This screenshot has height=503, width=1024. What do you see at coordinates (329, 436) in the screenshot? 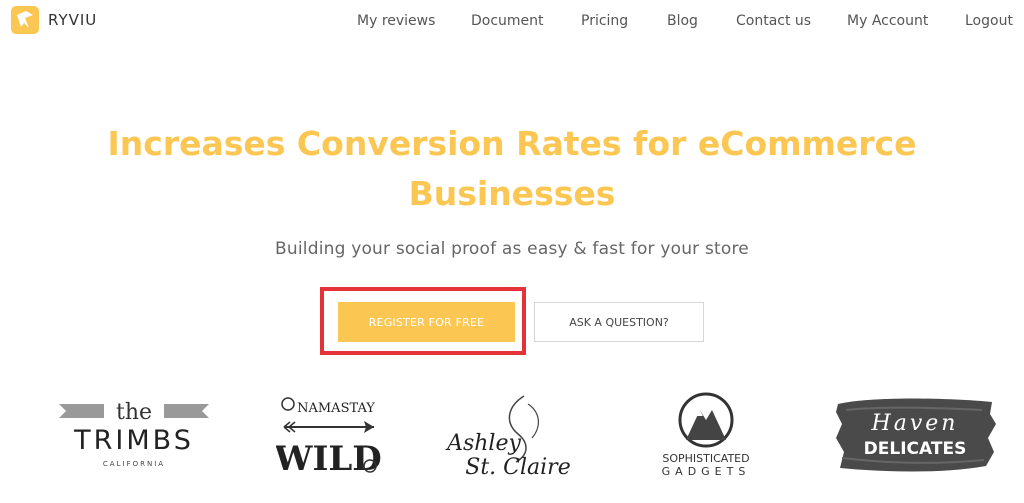
I see `logo-namastay-wild: NAMASTAY WILD` at bounding box center [329, 436].